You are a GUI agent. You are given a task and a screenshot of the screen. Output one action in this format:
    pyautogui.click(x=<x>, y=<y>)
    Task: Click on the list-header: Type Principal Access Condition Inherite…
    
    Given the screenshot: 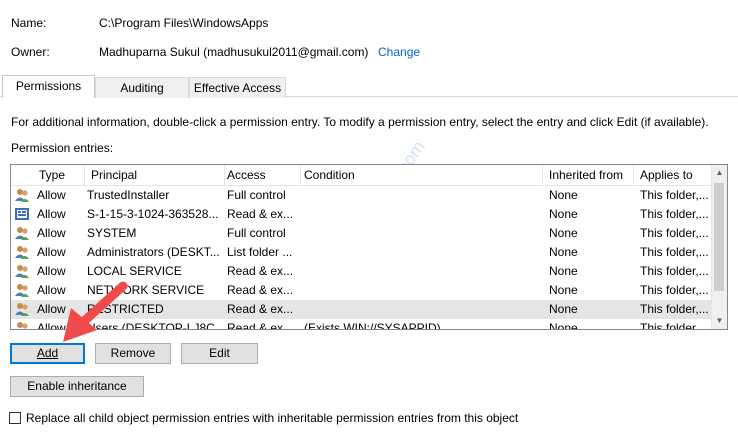 What is the action you would take?
    pyautogui.click(x=362, y=175)
    